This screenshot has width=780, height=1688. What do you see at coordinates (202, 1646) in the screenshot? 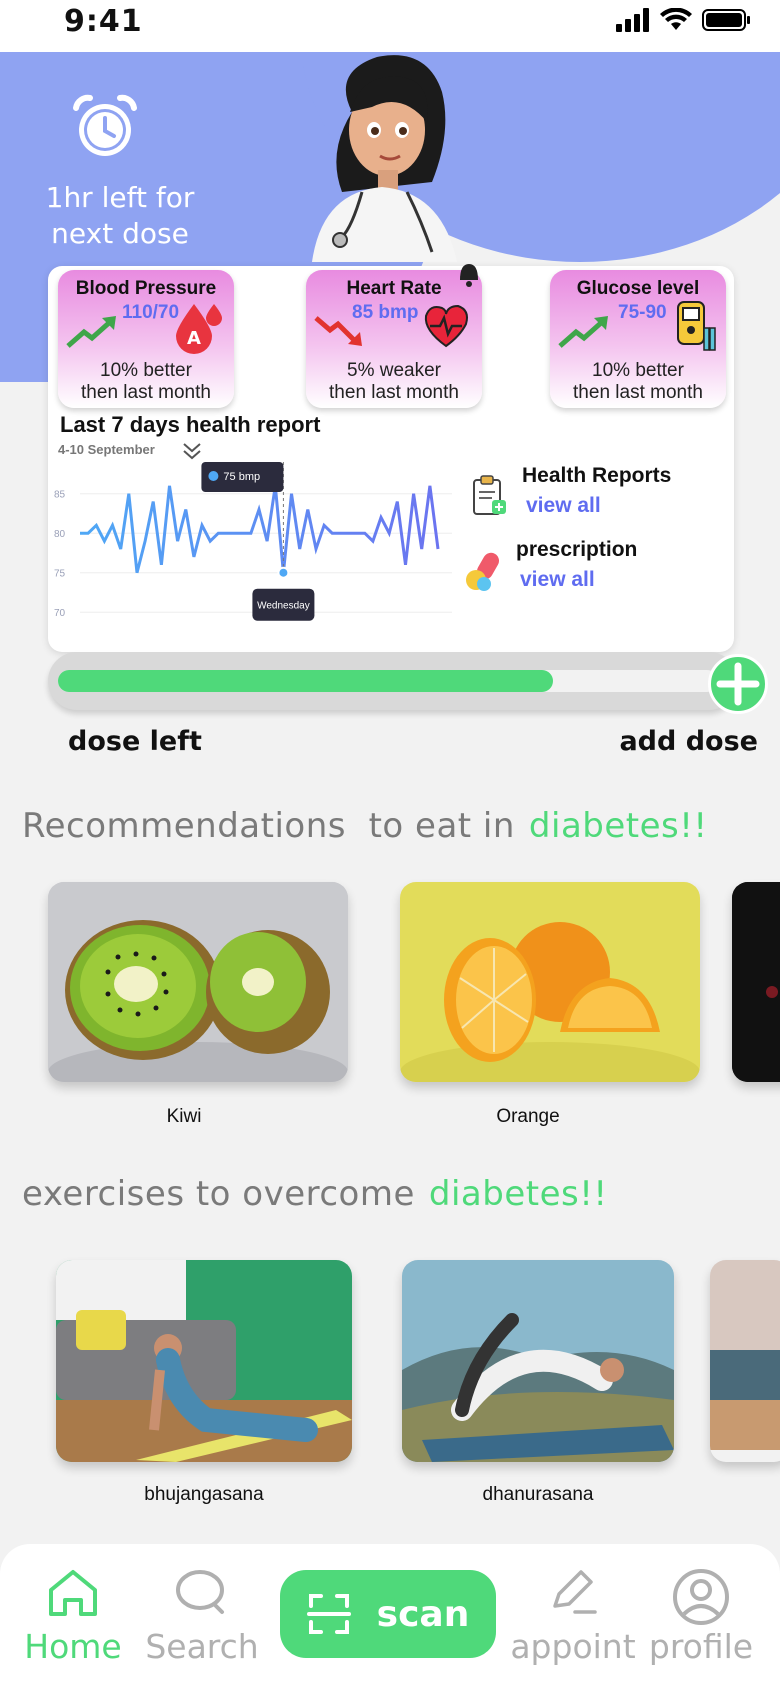
I see `nav-search-label: Search` at bounding box center [202, 1646].